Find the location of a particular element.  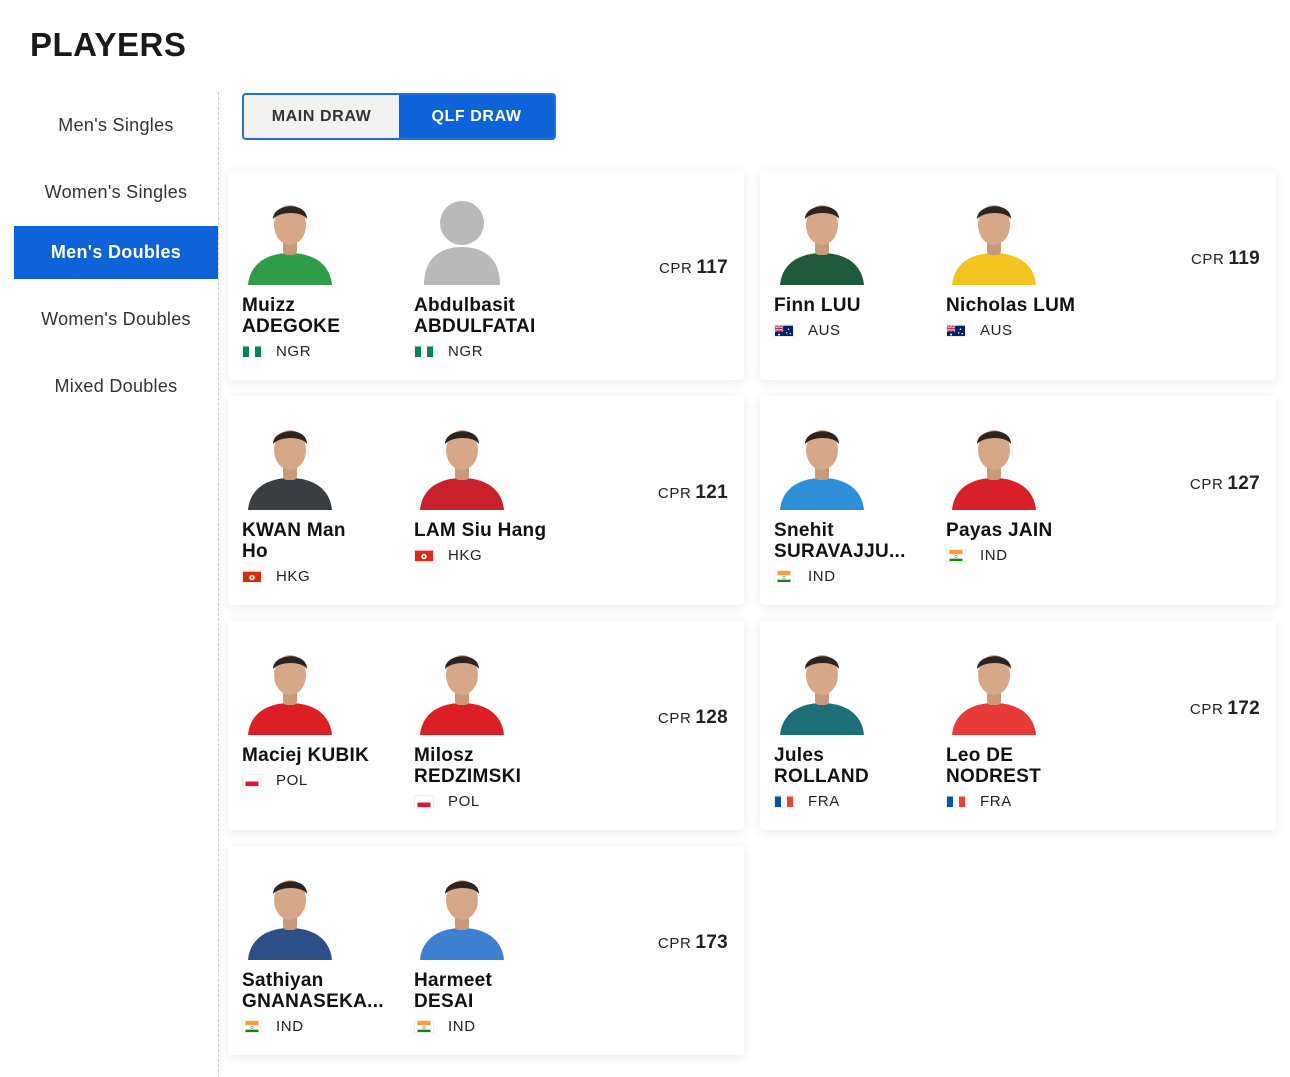

cpr-rank: CPR 127 is located at coordinates (1225, 484).